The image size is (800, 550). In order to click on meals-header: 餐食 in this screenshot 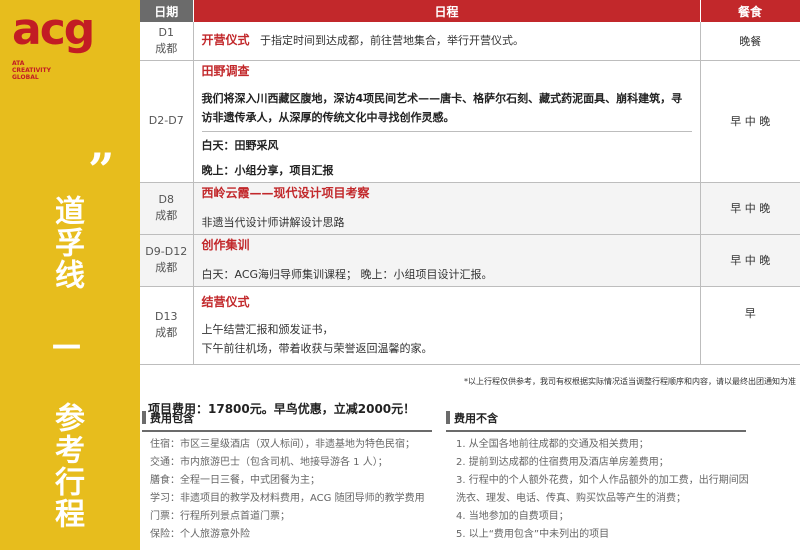, I will do `click(750, 11)`.